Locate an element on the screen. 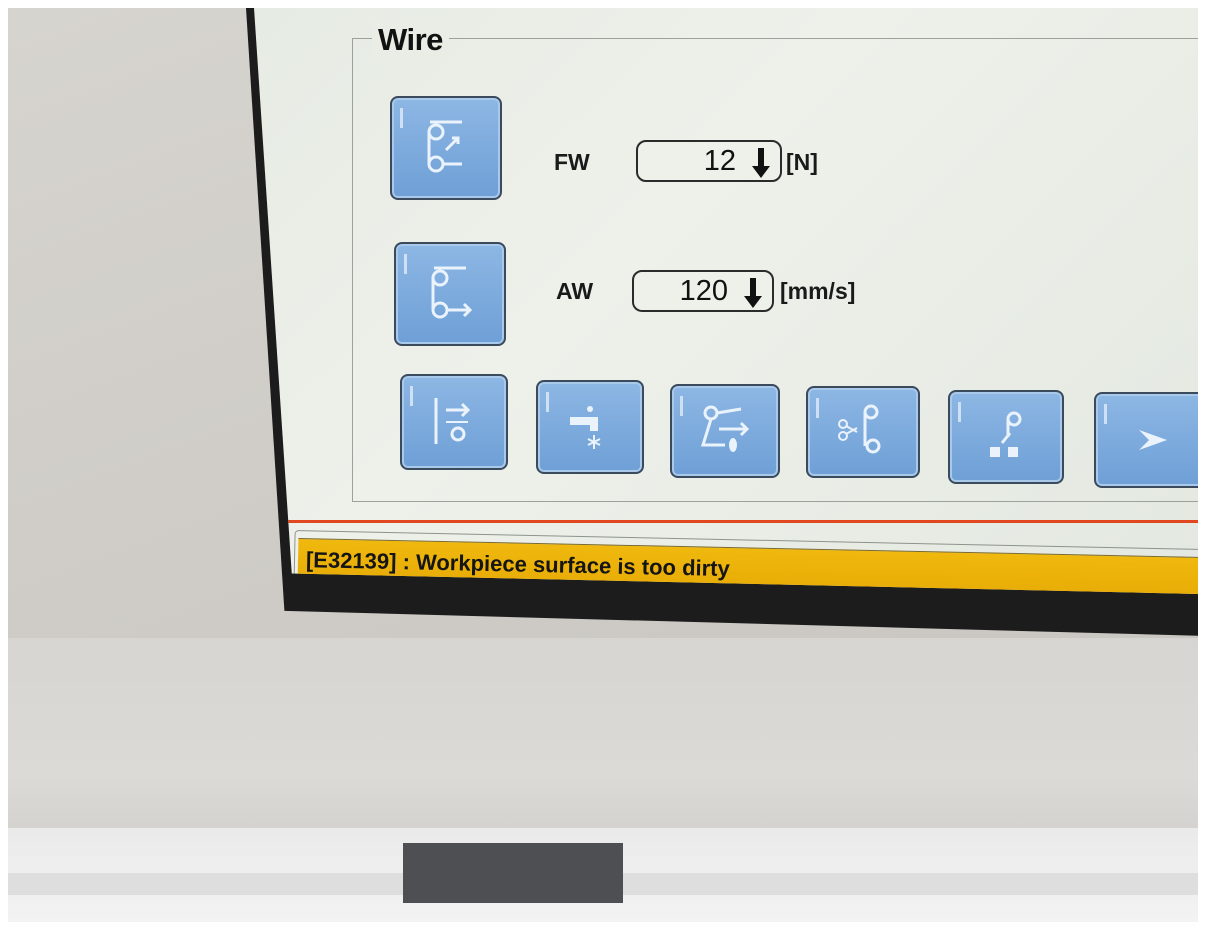 The width and height of the screenshot is (1206, 930). wire-speed-icon is located at coordinates (450, 294).